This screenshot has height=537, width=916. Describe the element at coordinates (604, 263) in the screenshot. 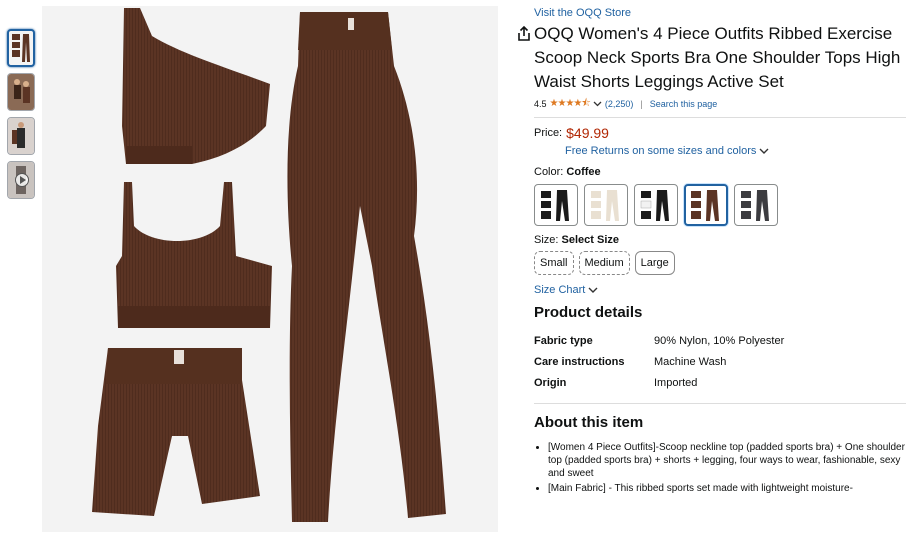

I see `size-option-medium: Medium` at that location.